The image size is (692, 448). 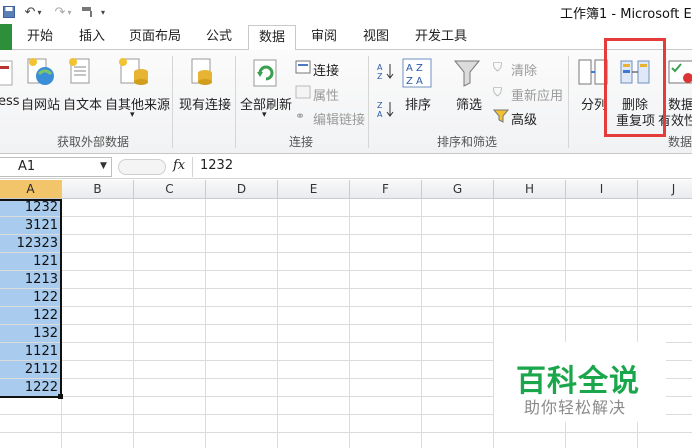 I want to click on properties-button: 属性, so click(x=326, y=94).